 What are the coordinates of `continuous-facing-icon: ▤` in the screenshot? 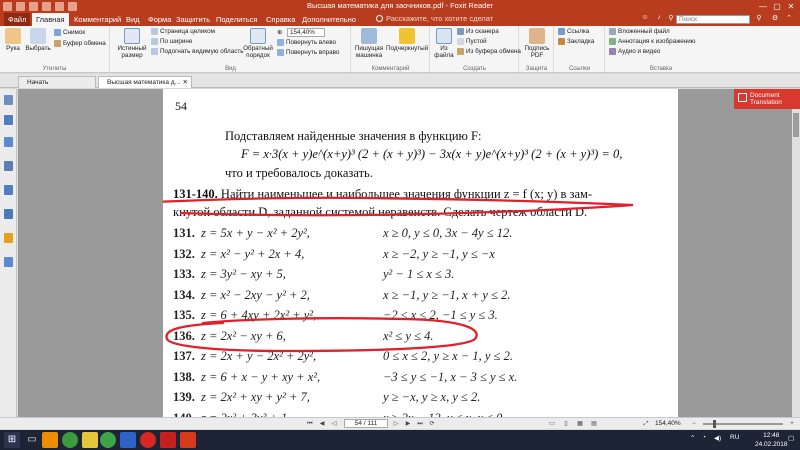 It's located at (594, 424).